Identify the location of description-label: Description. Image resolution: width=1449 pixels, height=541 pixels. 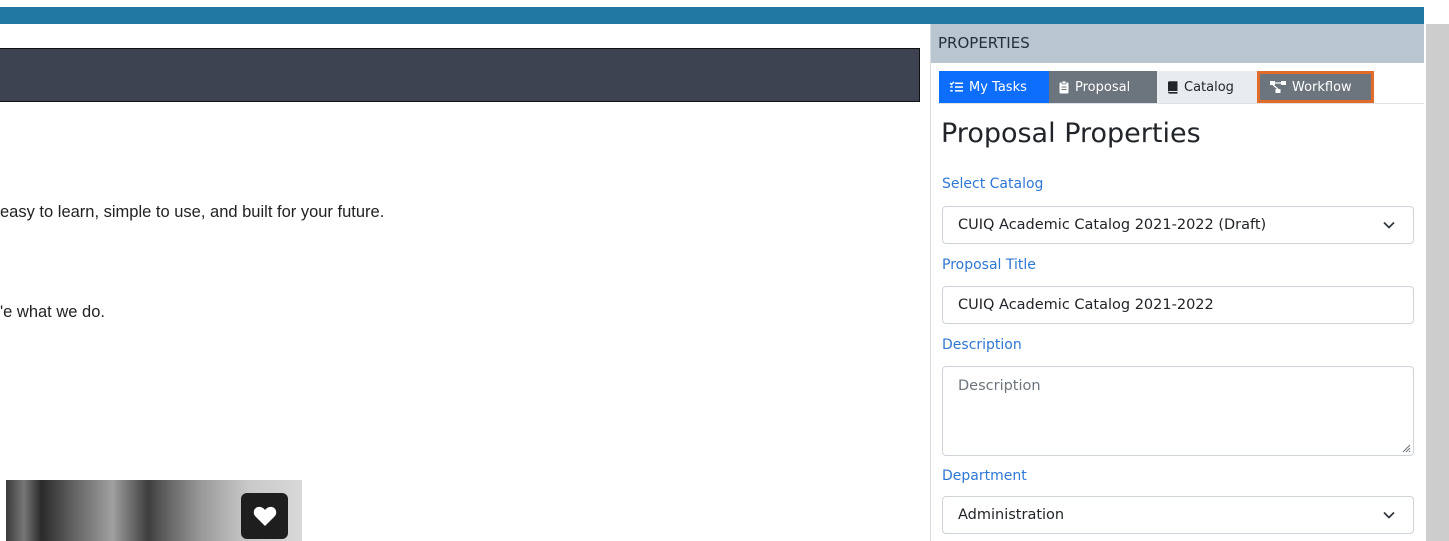
(982, 345).